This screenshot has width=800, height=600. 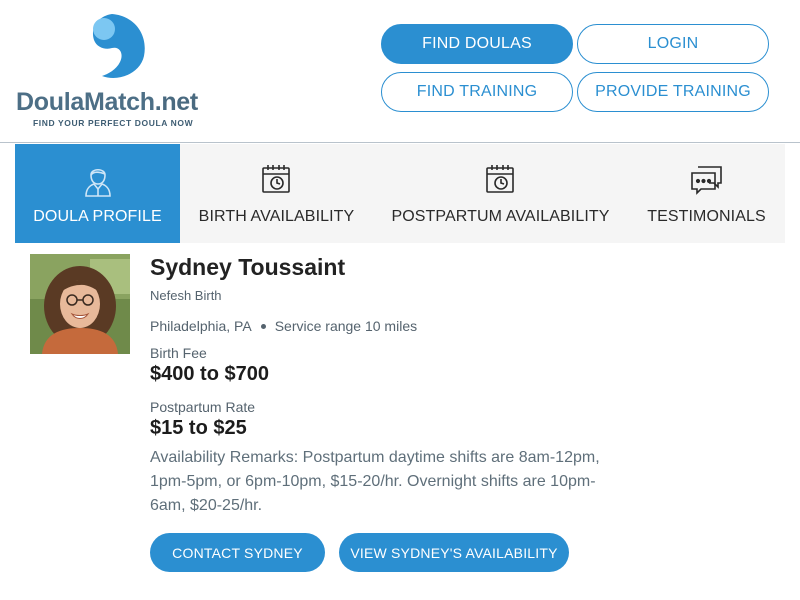 I want to click on doula-organization: Nefesh Birth, so click(x=186, y=295).